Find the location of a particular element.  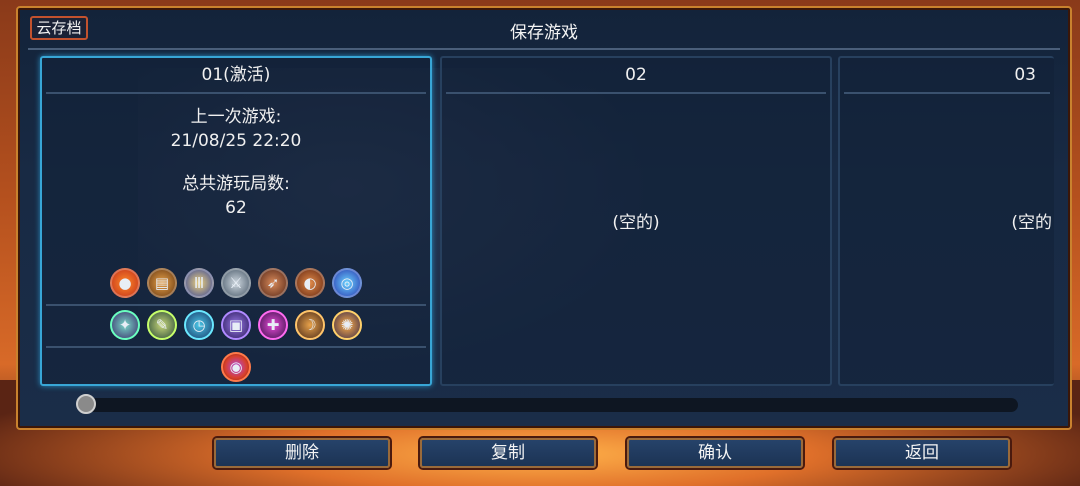

treasure-chest-icon: ▤ is located at coordinates (162, 283).